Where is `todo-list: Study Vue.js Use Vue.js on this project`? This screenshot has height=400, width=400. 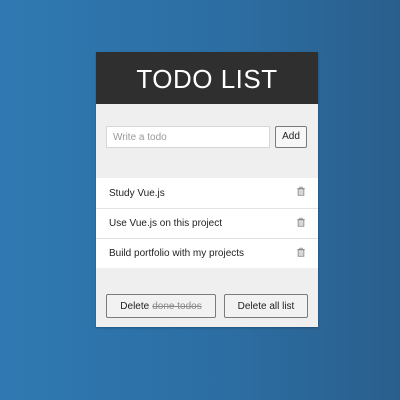
todo-list: Study Vue.js Use Vue.js on this project is located at coordinates (207, 223).